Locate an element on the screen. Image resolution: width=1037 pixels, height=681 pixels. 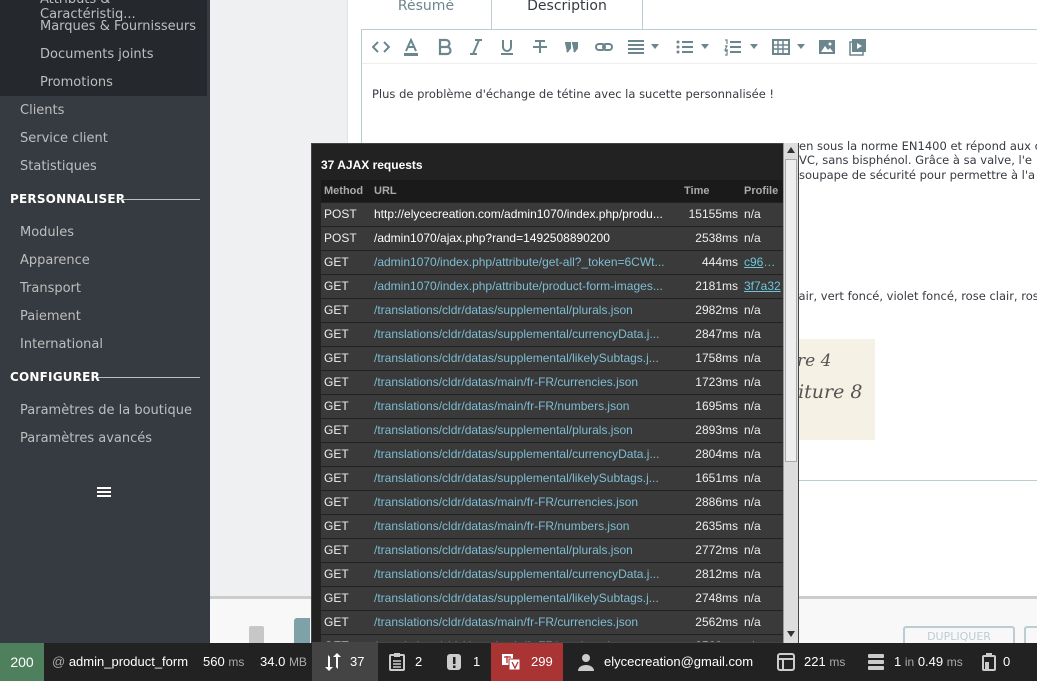
preview-button is located at coordinates (302, 630).